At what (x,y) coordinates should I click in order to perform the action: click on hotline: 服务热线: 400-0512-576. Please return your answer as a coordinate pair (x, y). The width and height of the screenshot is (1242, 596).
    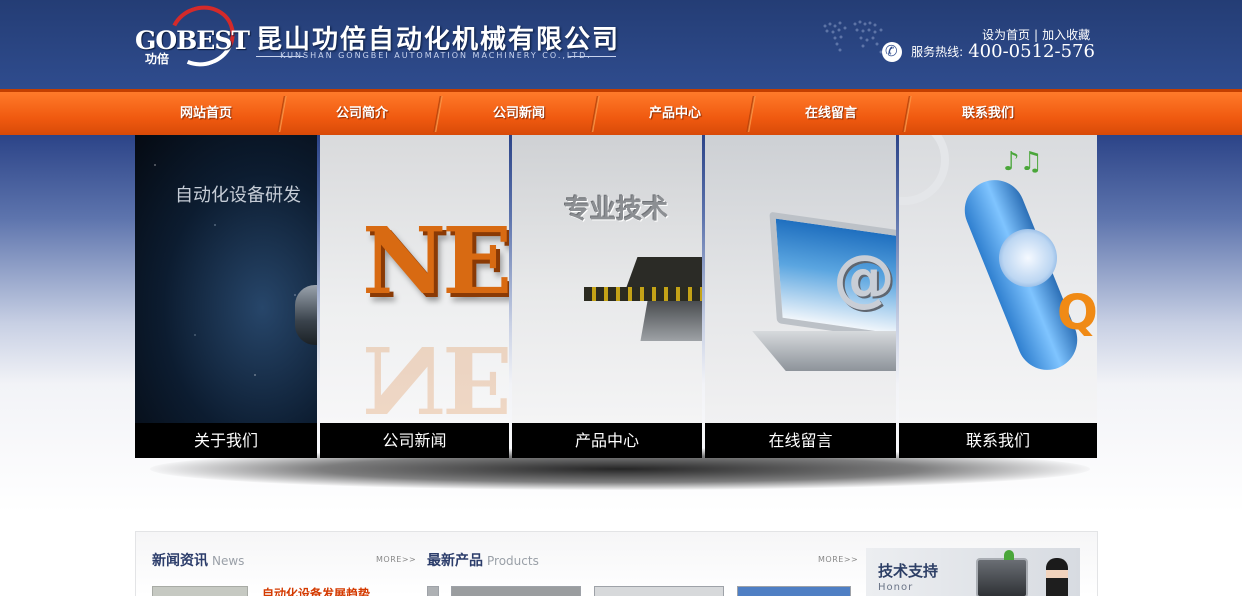
    Looking at the image, I should click on (988, 51).